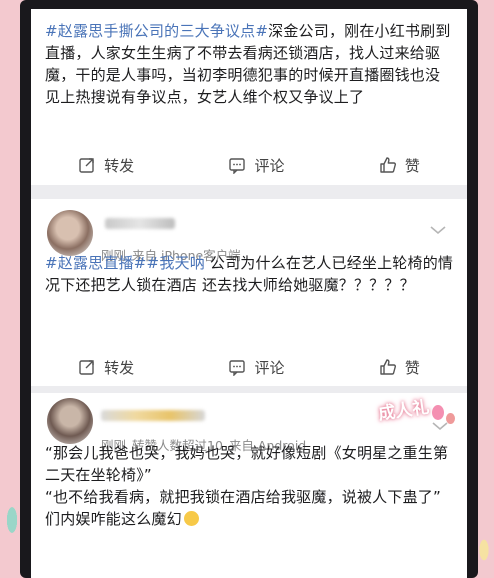 This screenshot has height=578, width=494. I want to click on hashtag-link: #我天呐, so click(176, 263).